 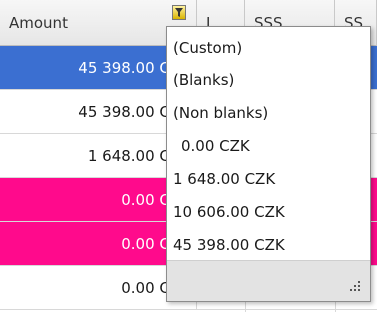 I want to click on filter-button, so click(x=179, y=12).